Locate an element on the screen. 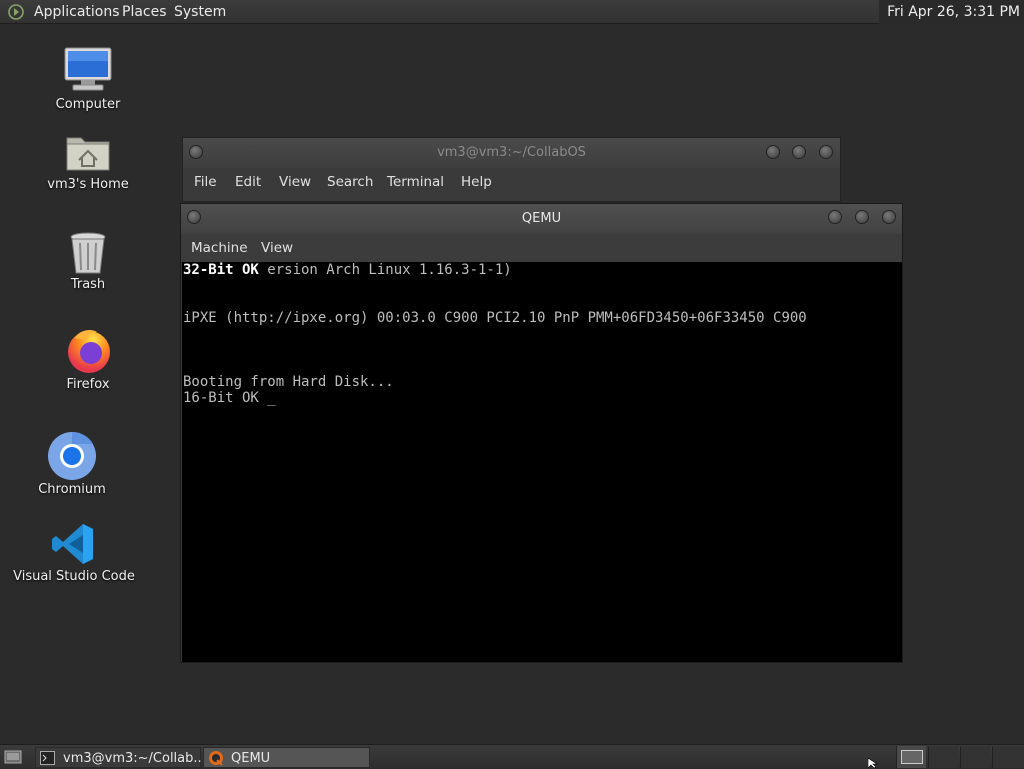 This screenshot has height=769, width=1024. terminal-menubar: File Edit View Search Terminal Help is located at coordinates (511, 182).